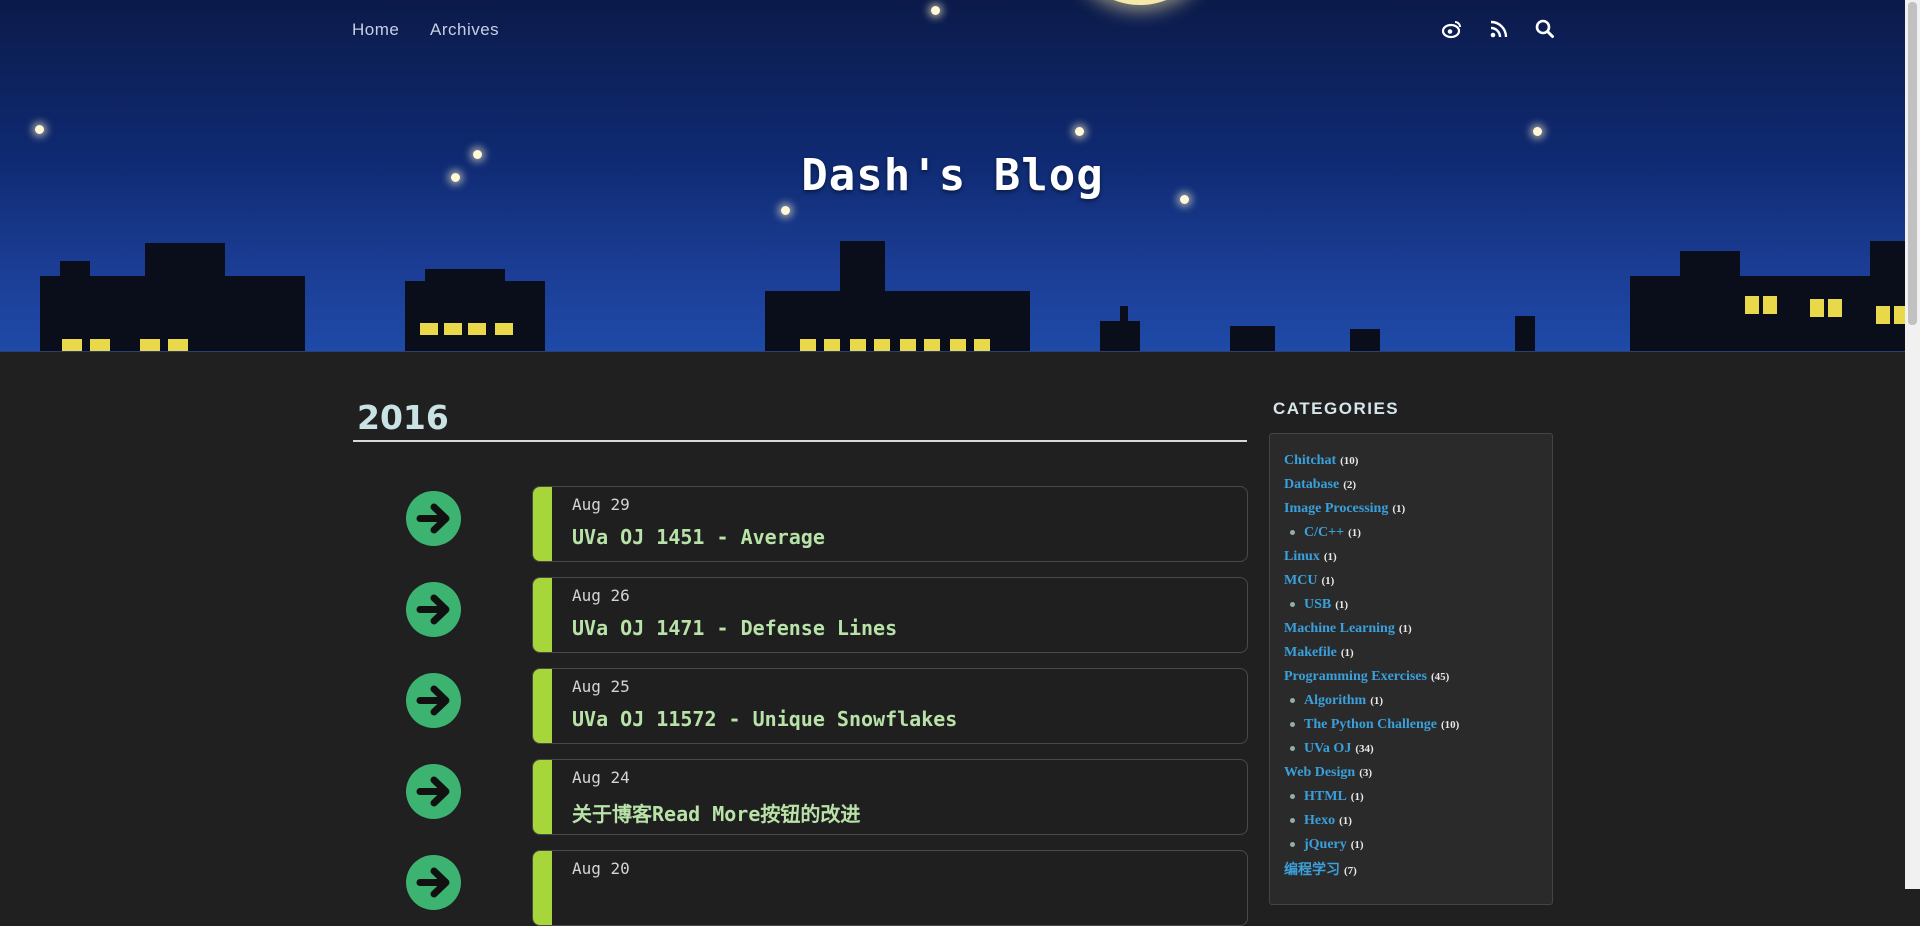 The height and width of the screenshot is (926, 1920). I want to click on category-link: HTML, so click(1325, 796).